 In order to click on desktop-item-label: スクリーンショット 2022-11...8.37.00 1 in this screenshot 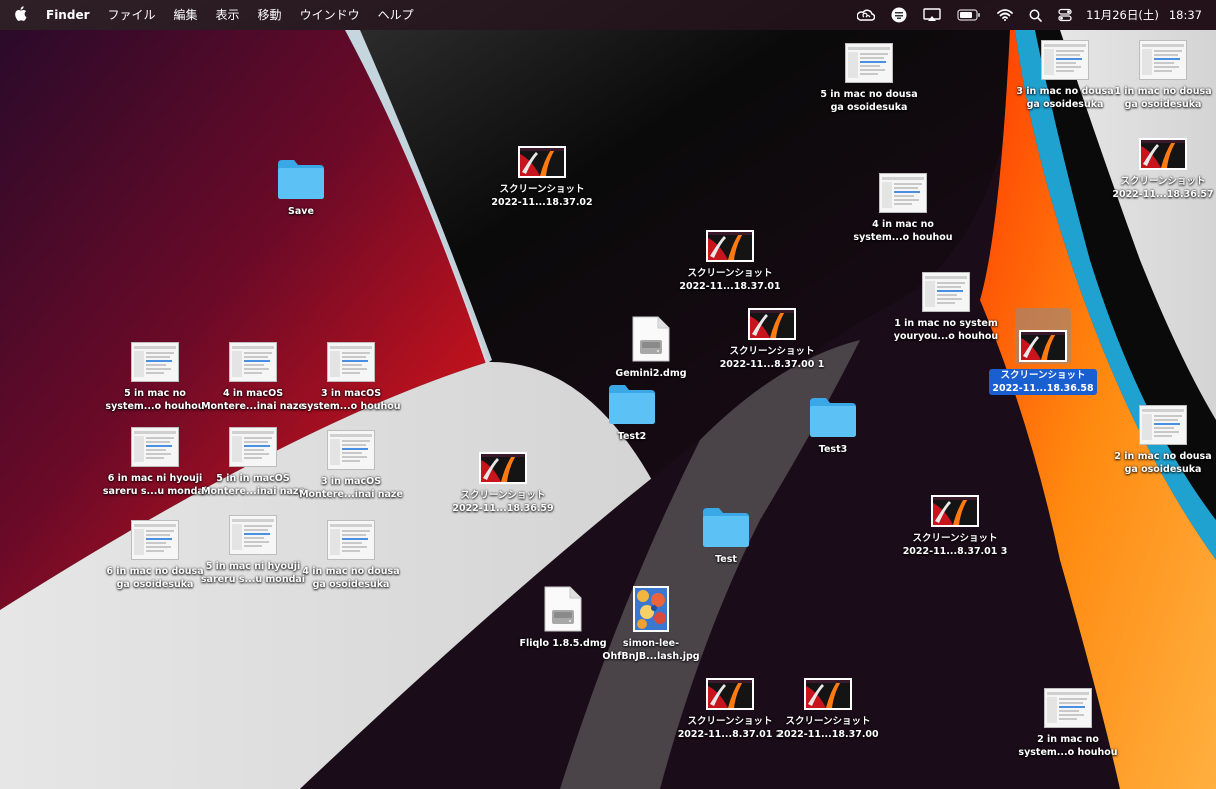, I will do `click(772, 358)`.